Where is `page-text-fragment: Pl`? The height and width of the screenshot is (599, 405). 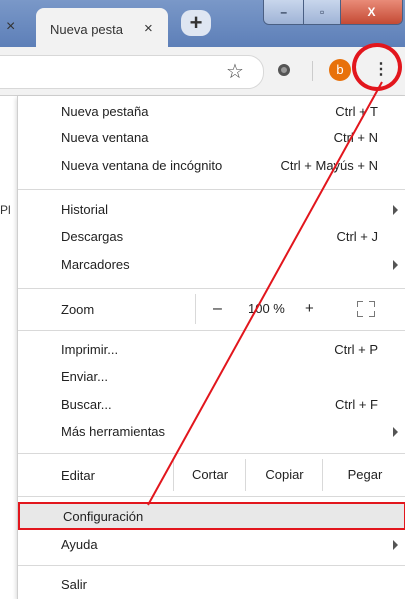
page-text-fragment: Pl is located at coordinates (5, 210).